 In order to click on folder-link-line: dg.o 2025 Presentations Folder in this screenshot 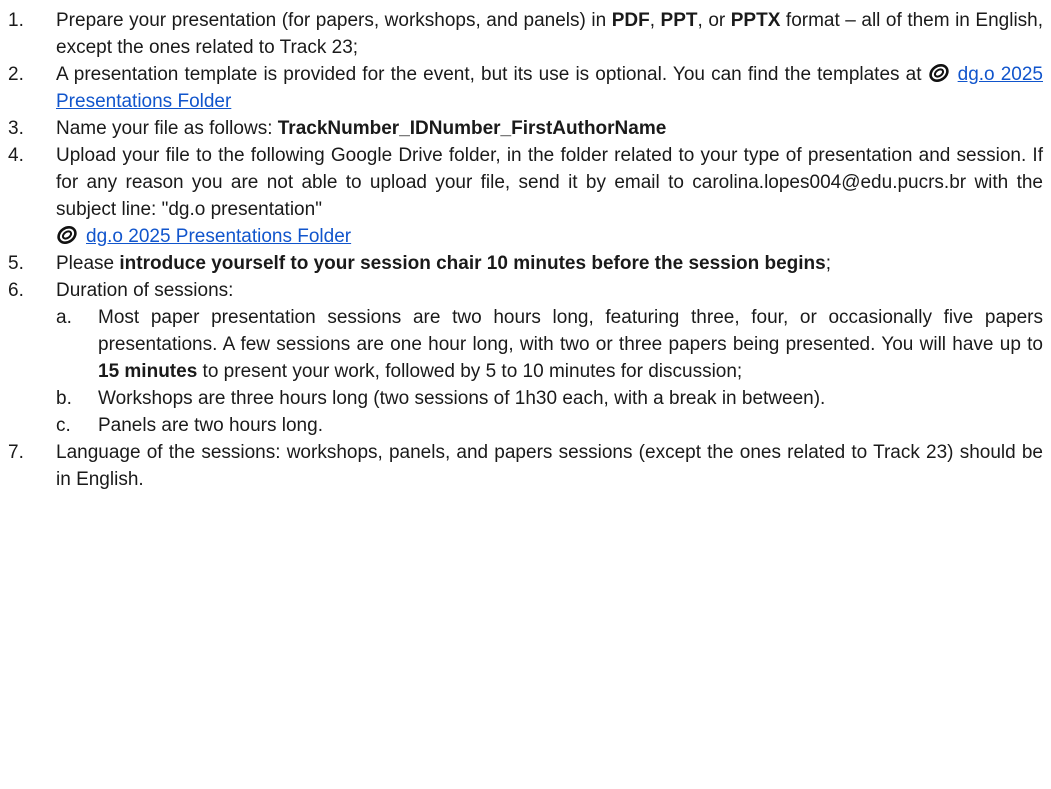, I will do `click(549, 236)`.